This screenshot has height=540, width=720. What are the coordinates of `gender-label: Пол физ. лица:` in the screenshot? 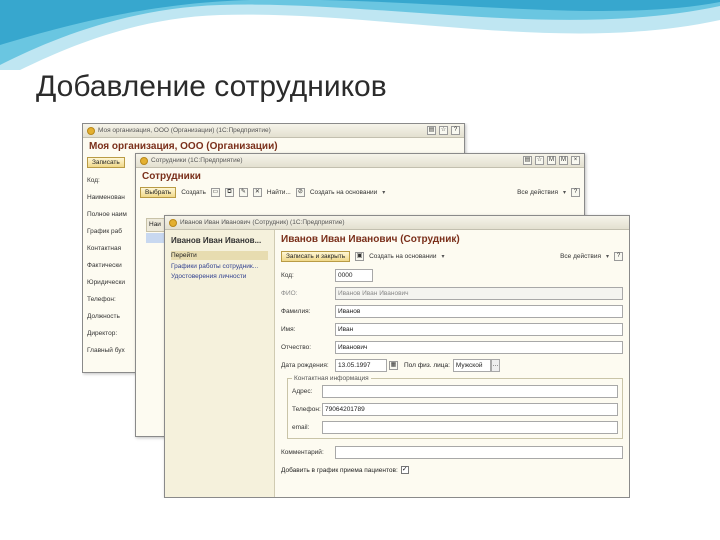 It's located at (427, 365).